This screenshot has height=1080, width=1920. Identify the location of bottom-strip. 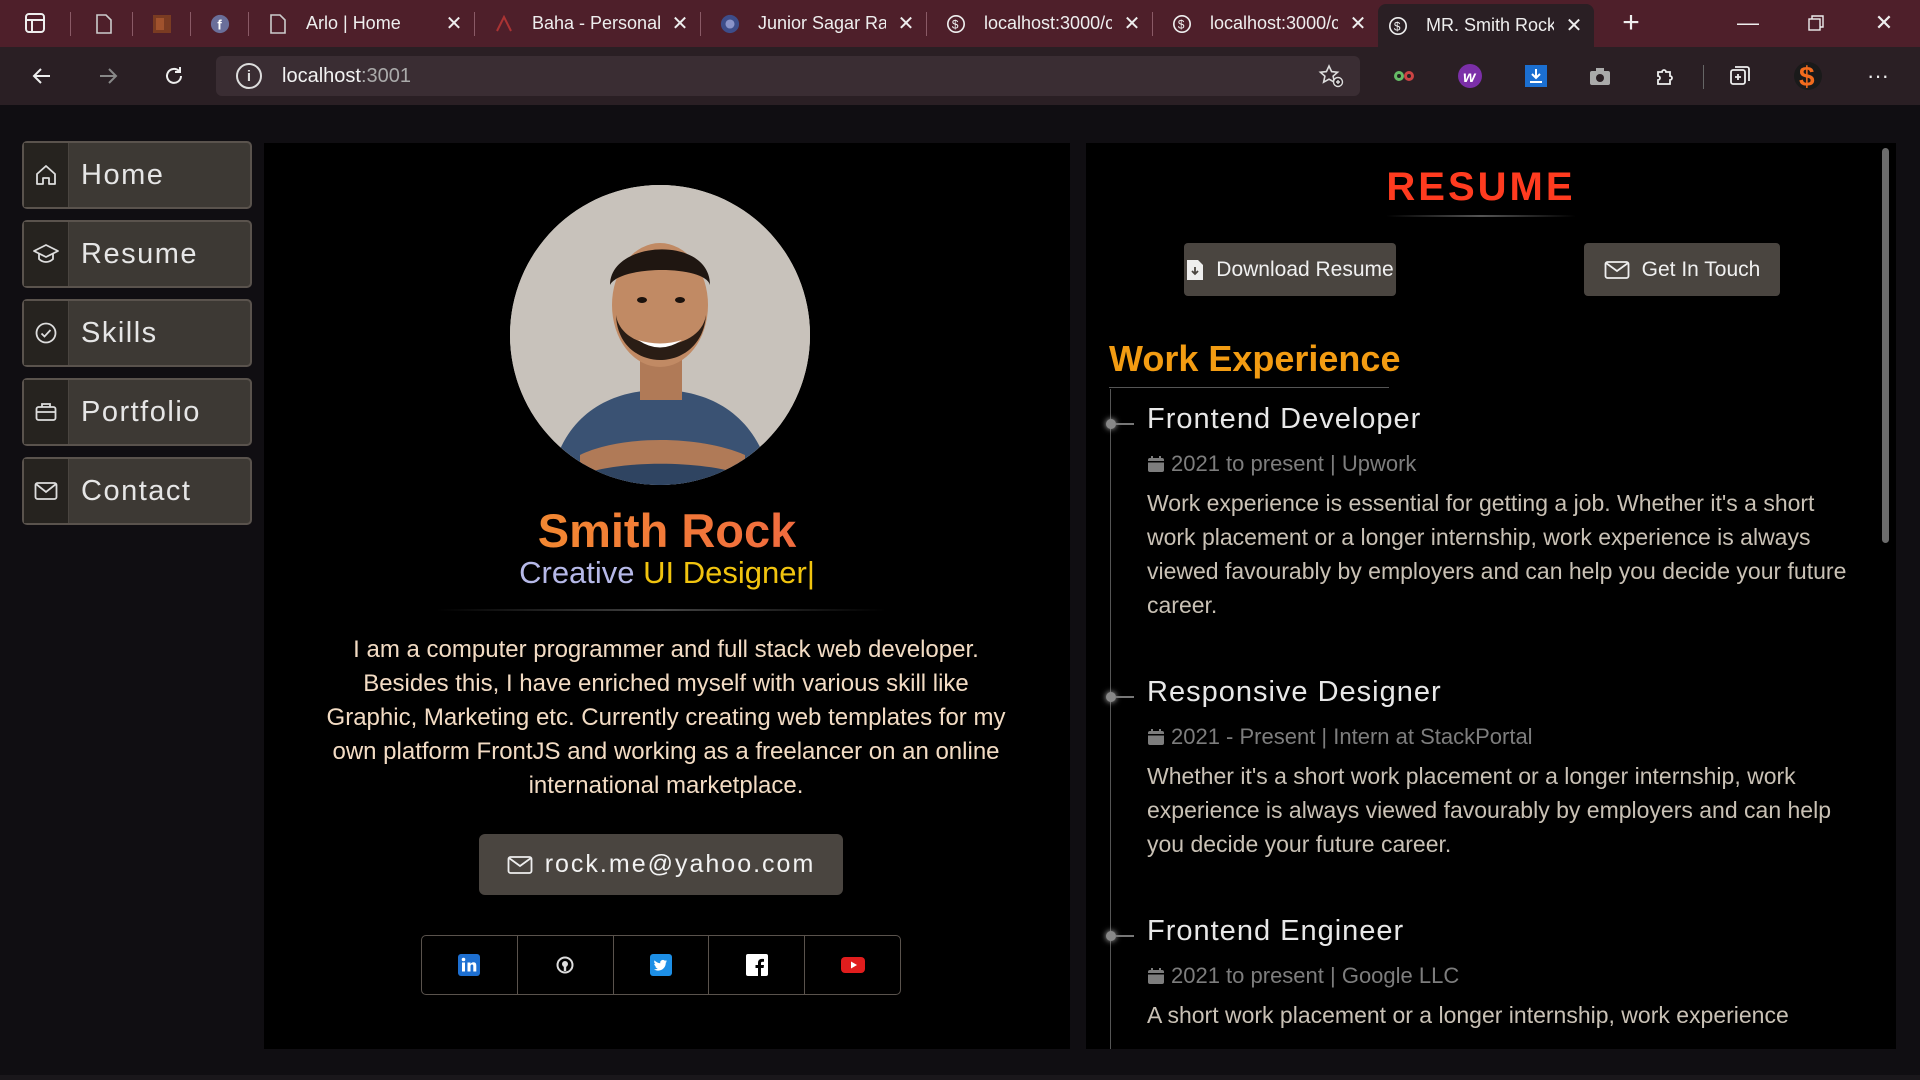
(960, 1077).